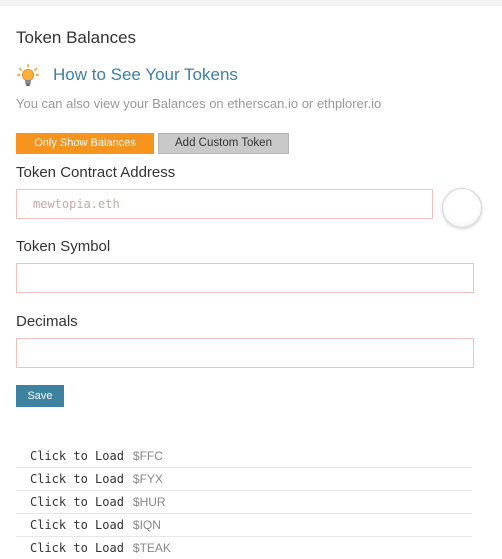  I want to click on save-button: Save, so click(40, 396).